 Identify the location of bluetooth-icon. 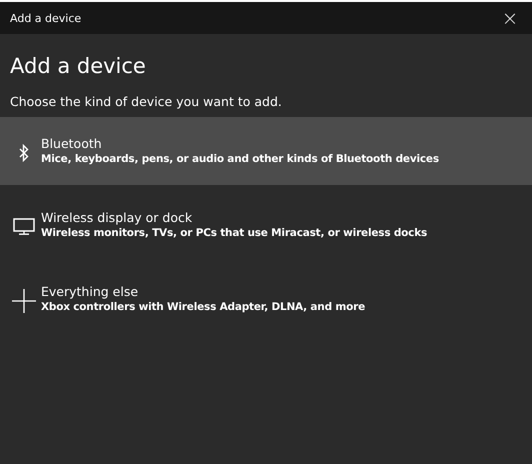
(23, 153).